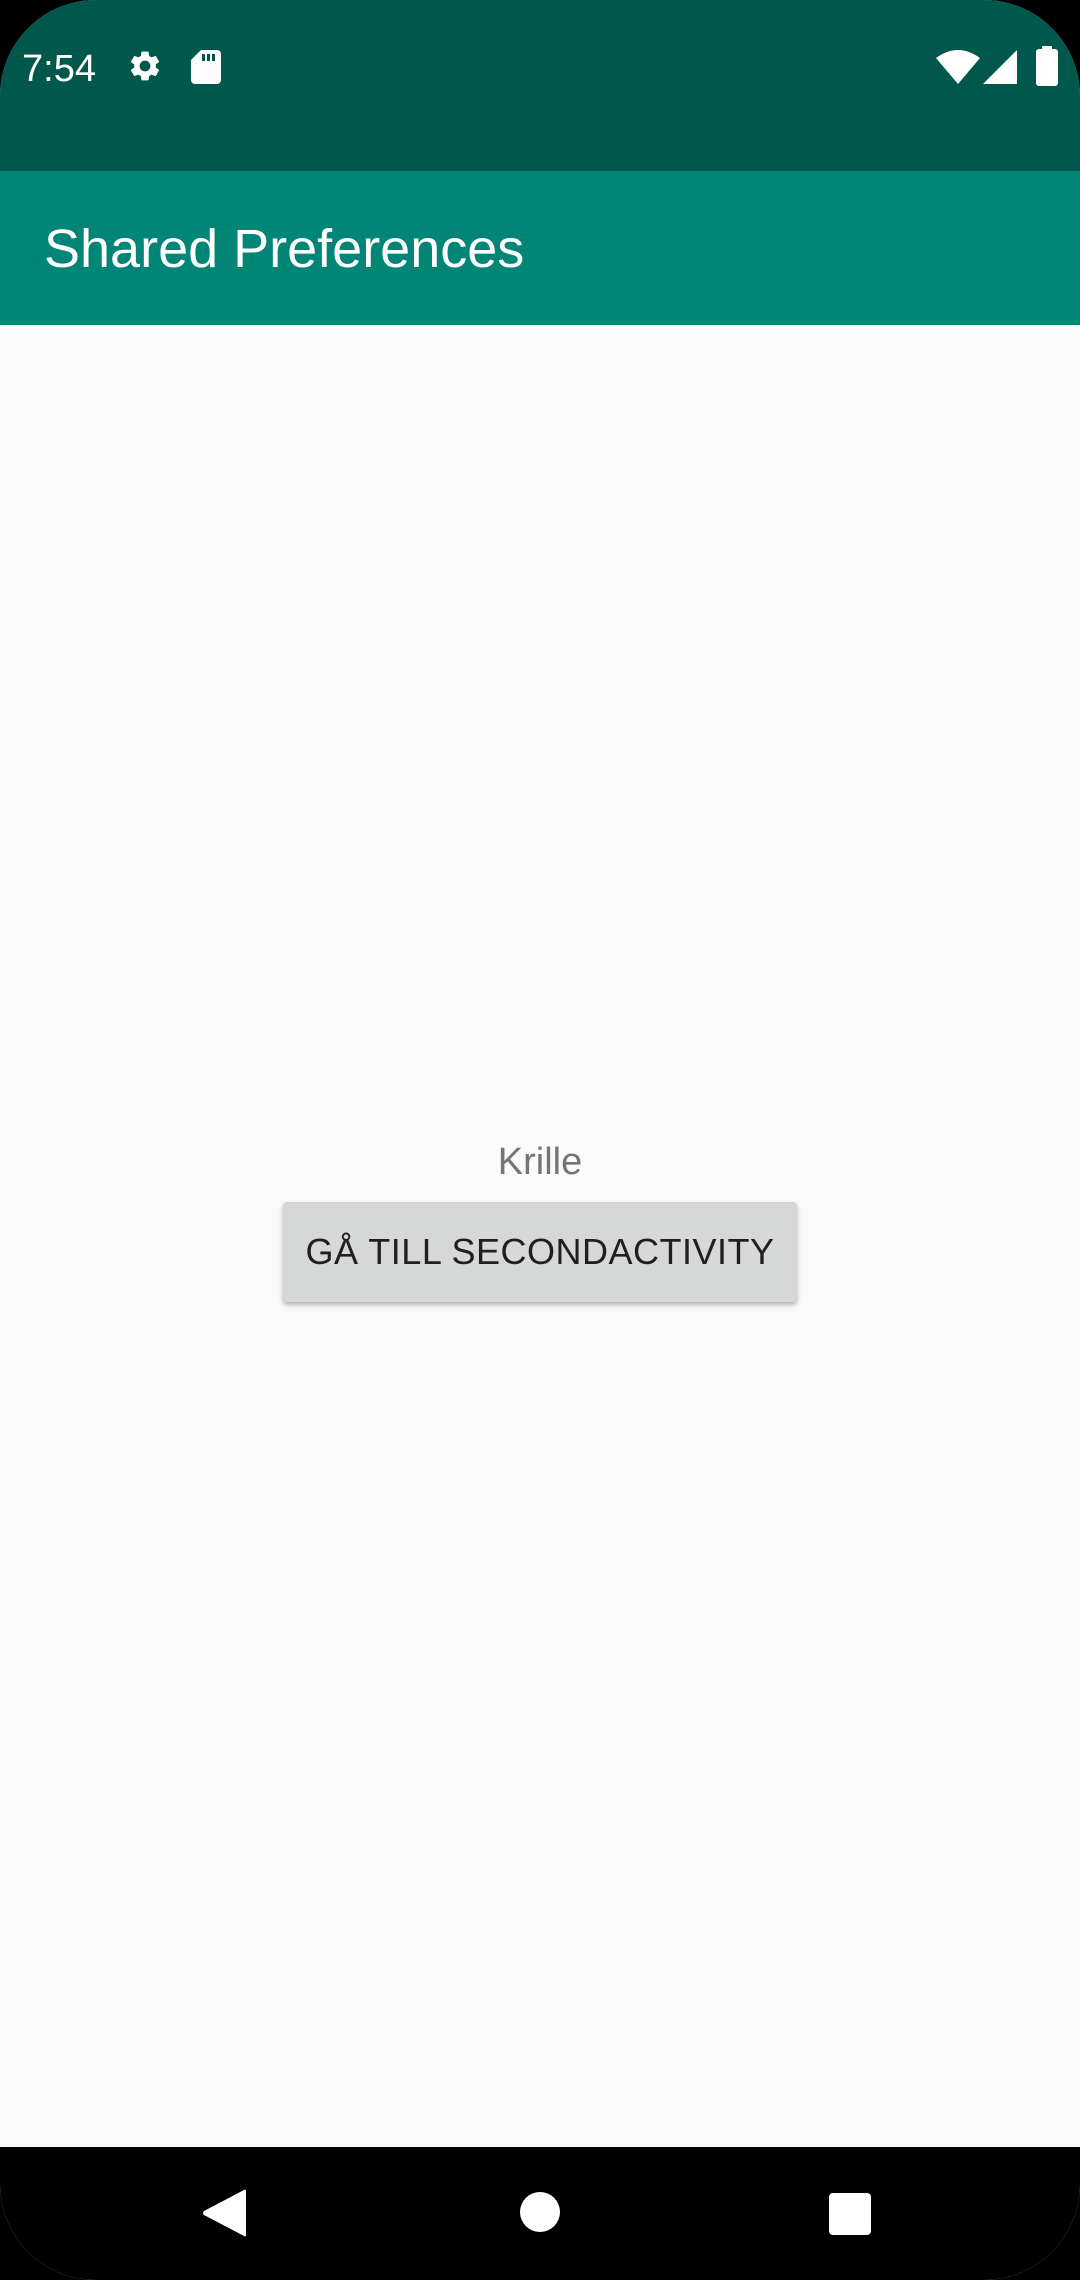 This screenshot has width=1080, height=2280. Describe the element at coordinates (1000, 69) in the screenshot. I see `signal-icon` at that location.